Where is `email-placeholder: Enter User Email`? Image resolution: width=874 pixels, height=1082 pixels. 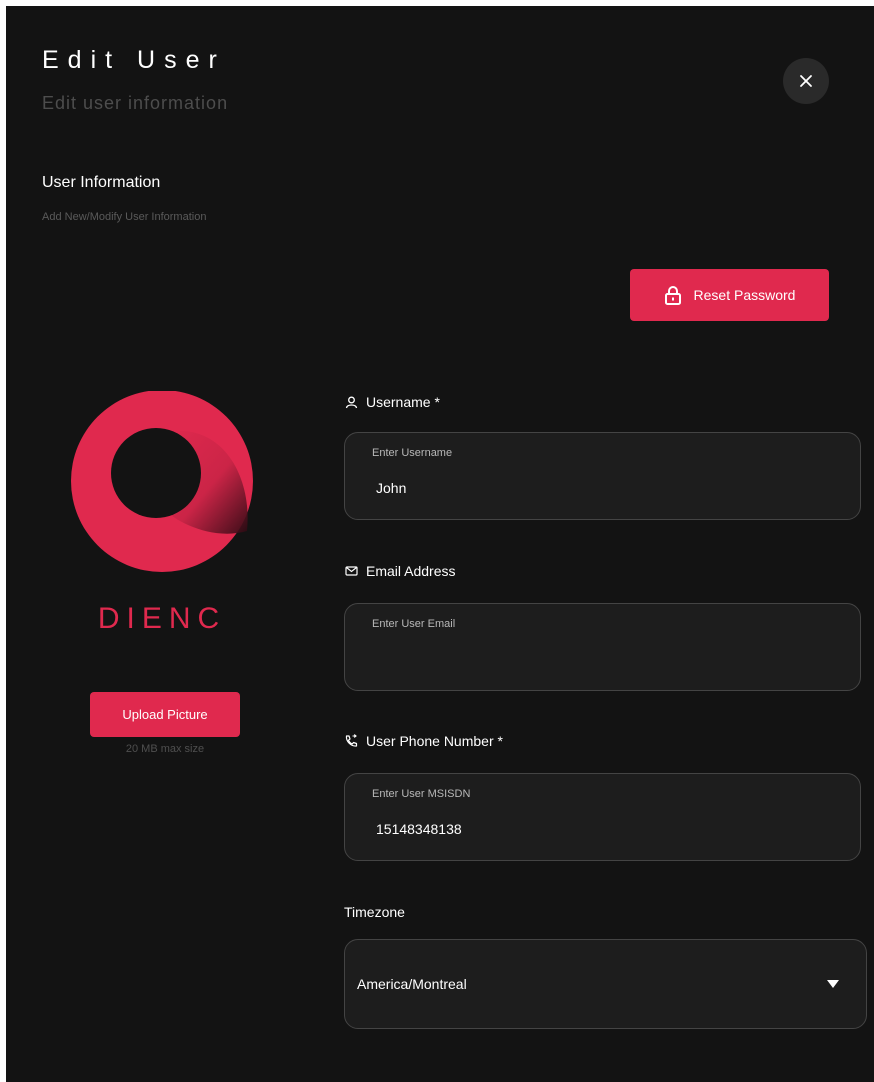 email-placeholder: Enter User Email is located at coordinates (414, 624).